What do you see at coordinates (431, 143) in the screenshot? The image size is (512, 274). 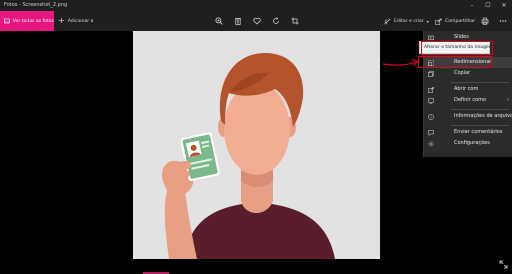 I see `settings-icon` at bounding box center [431, 143].